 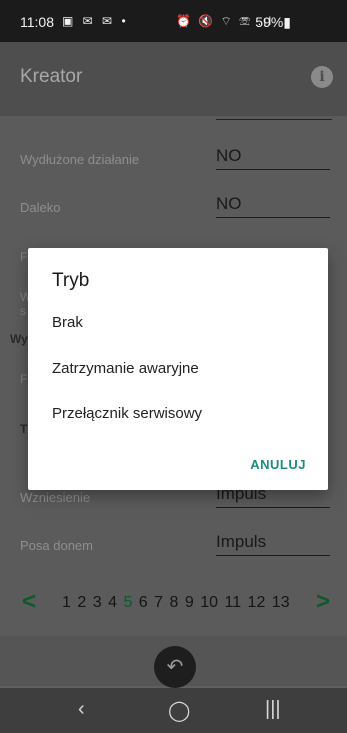 I want to click on current-page-number: 5, so click(x=127, y=602).